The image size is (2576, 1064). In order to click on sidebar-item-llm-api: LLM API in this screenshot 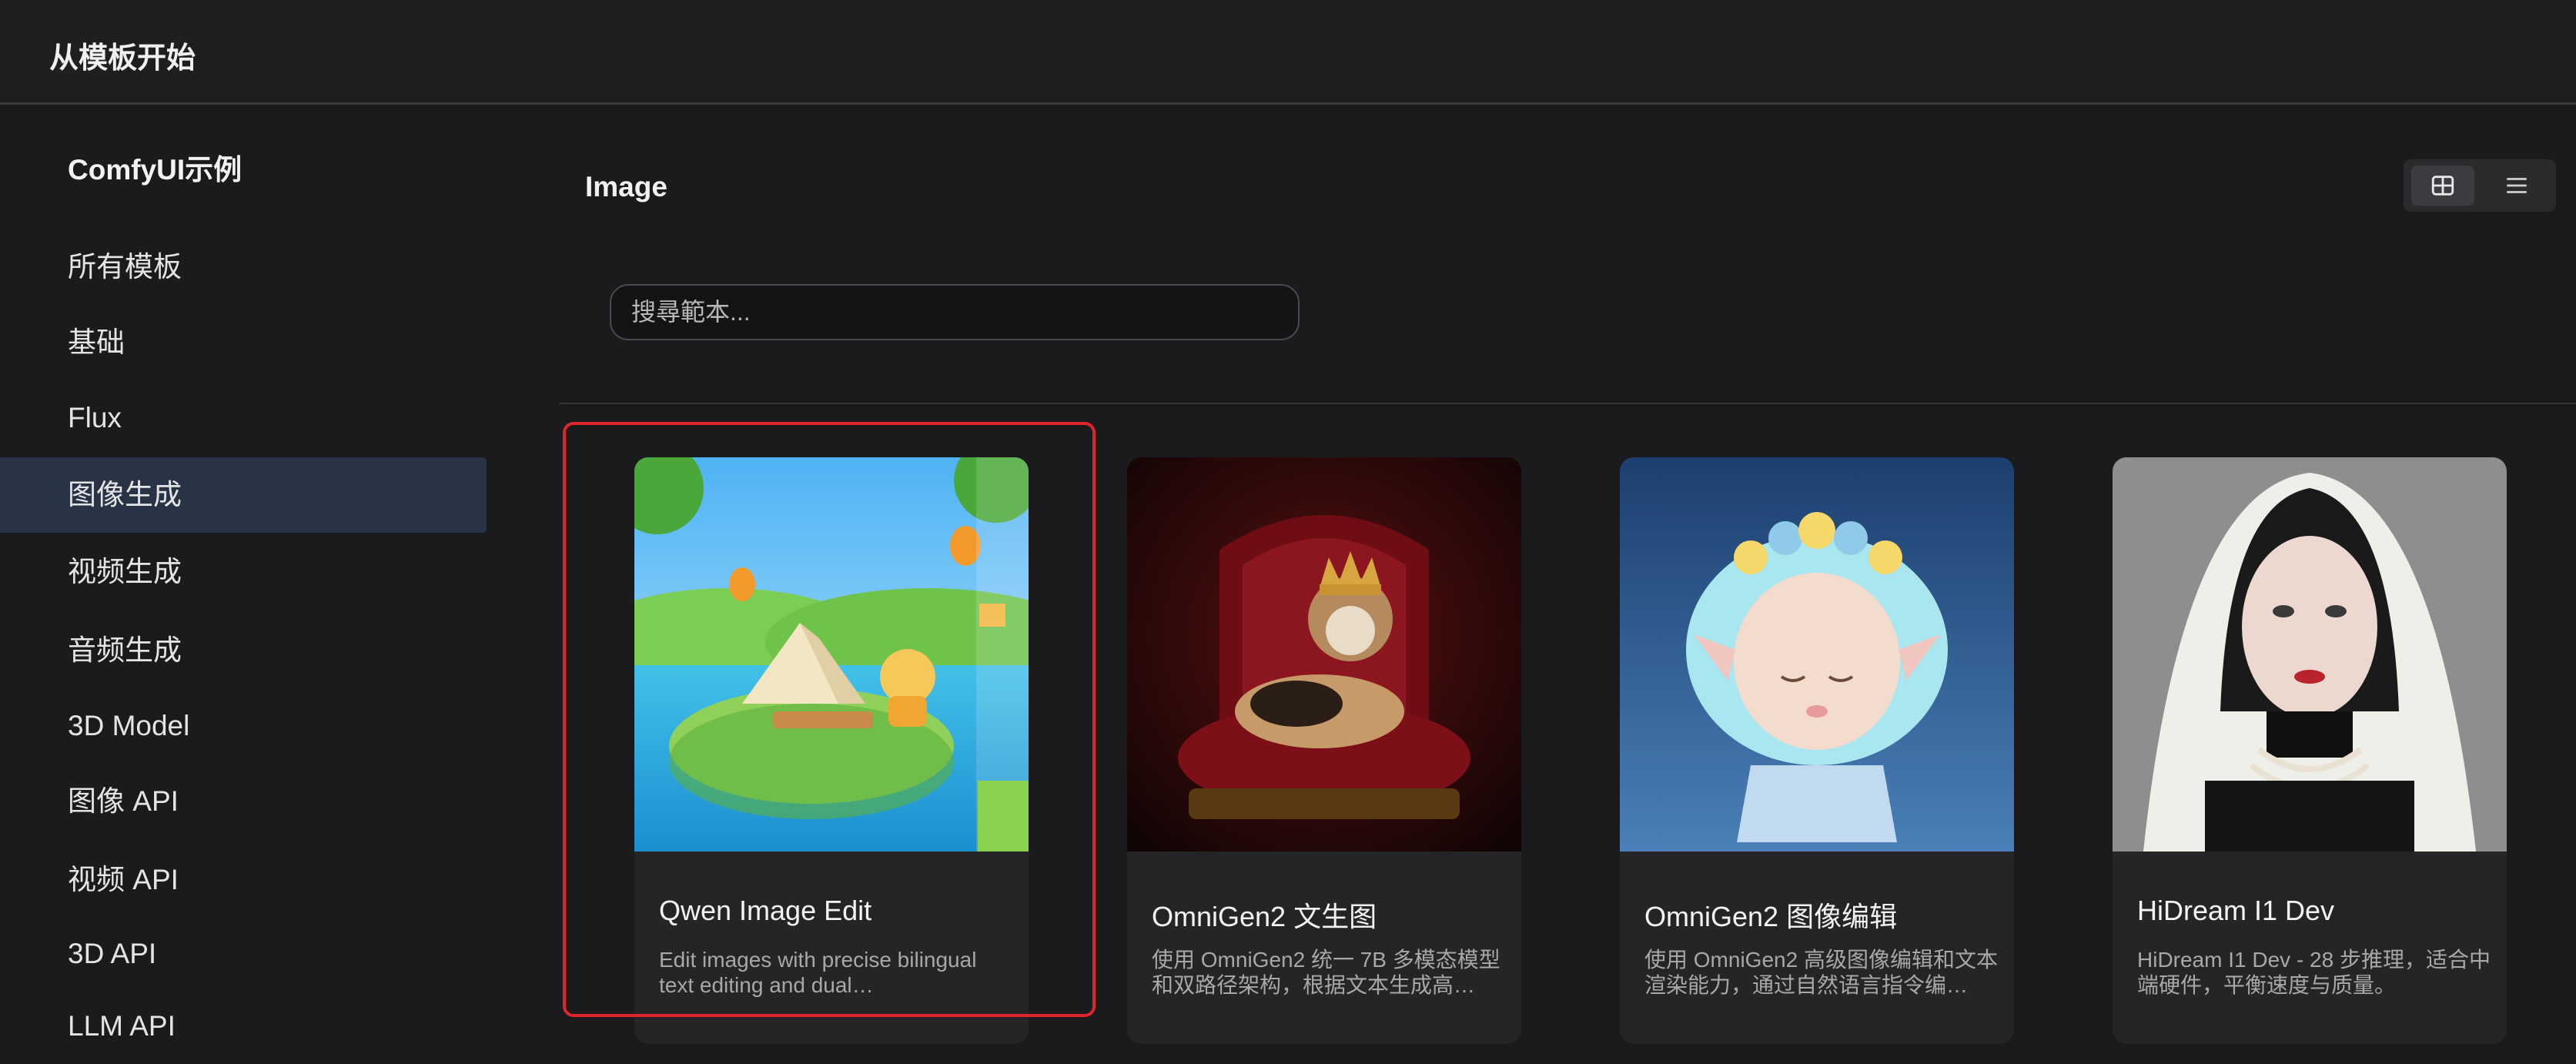, I will do `click(244, 1027)`.